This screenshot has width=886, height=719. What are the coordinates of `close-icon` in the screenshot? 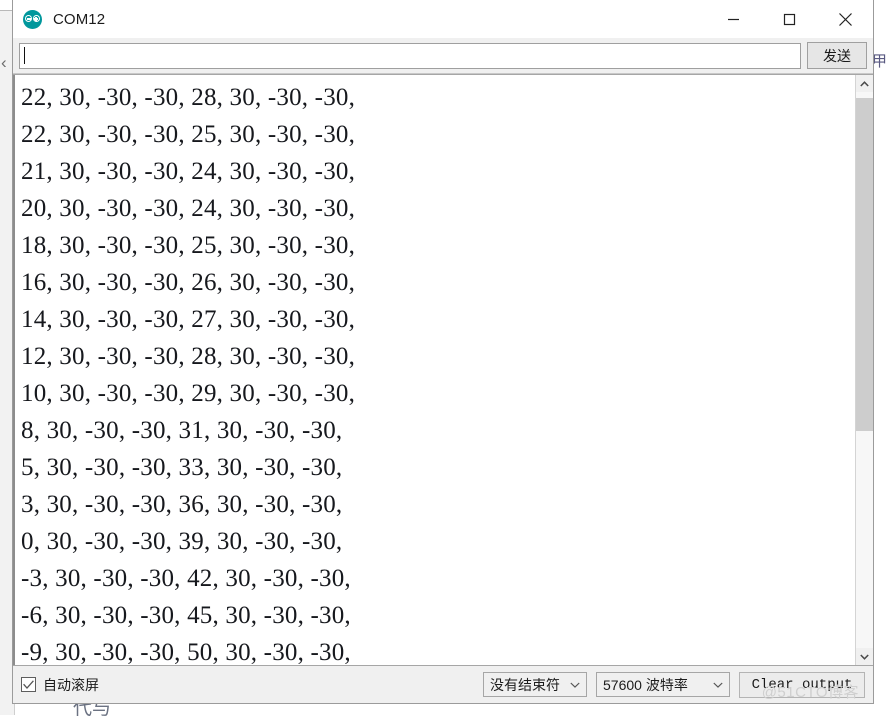 It's located at (845, 19).